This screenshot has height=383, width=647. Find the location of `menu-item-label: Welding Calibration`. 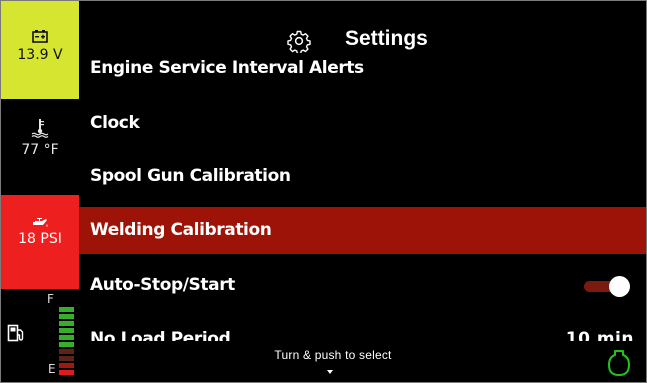

menu-item-label: Welding Calibration is located at coordinates (181, 230).